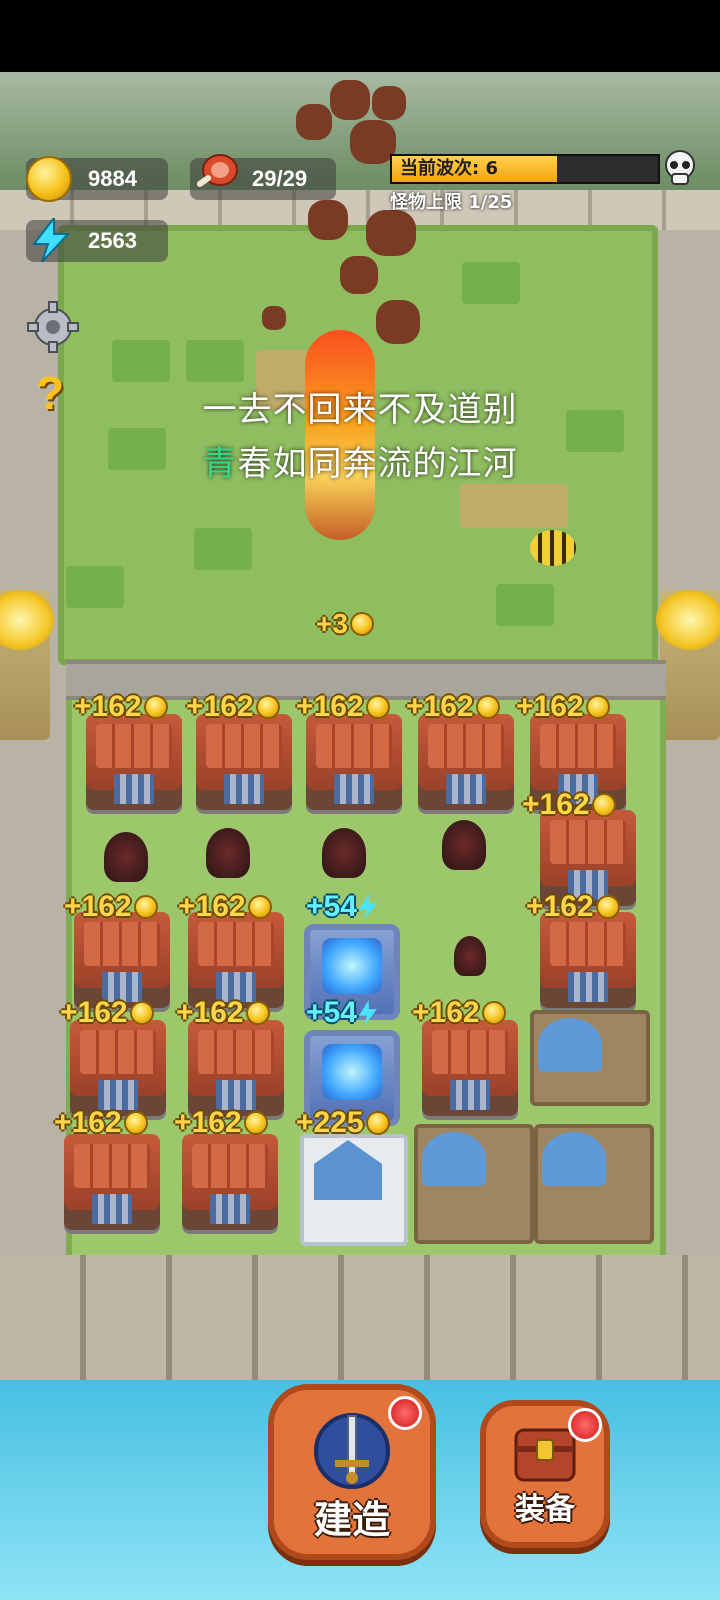 The width and height of the screenshot is (720, 1600). I want to click on meteor-fire, so click(340, 435).